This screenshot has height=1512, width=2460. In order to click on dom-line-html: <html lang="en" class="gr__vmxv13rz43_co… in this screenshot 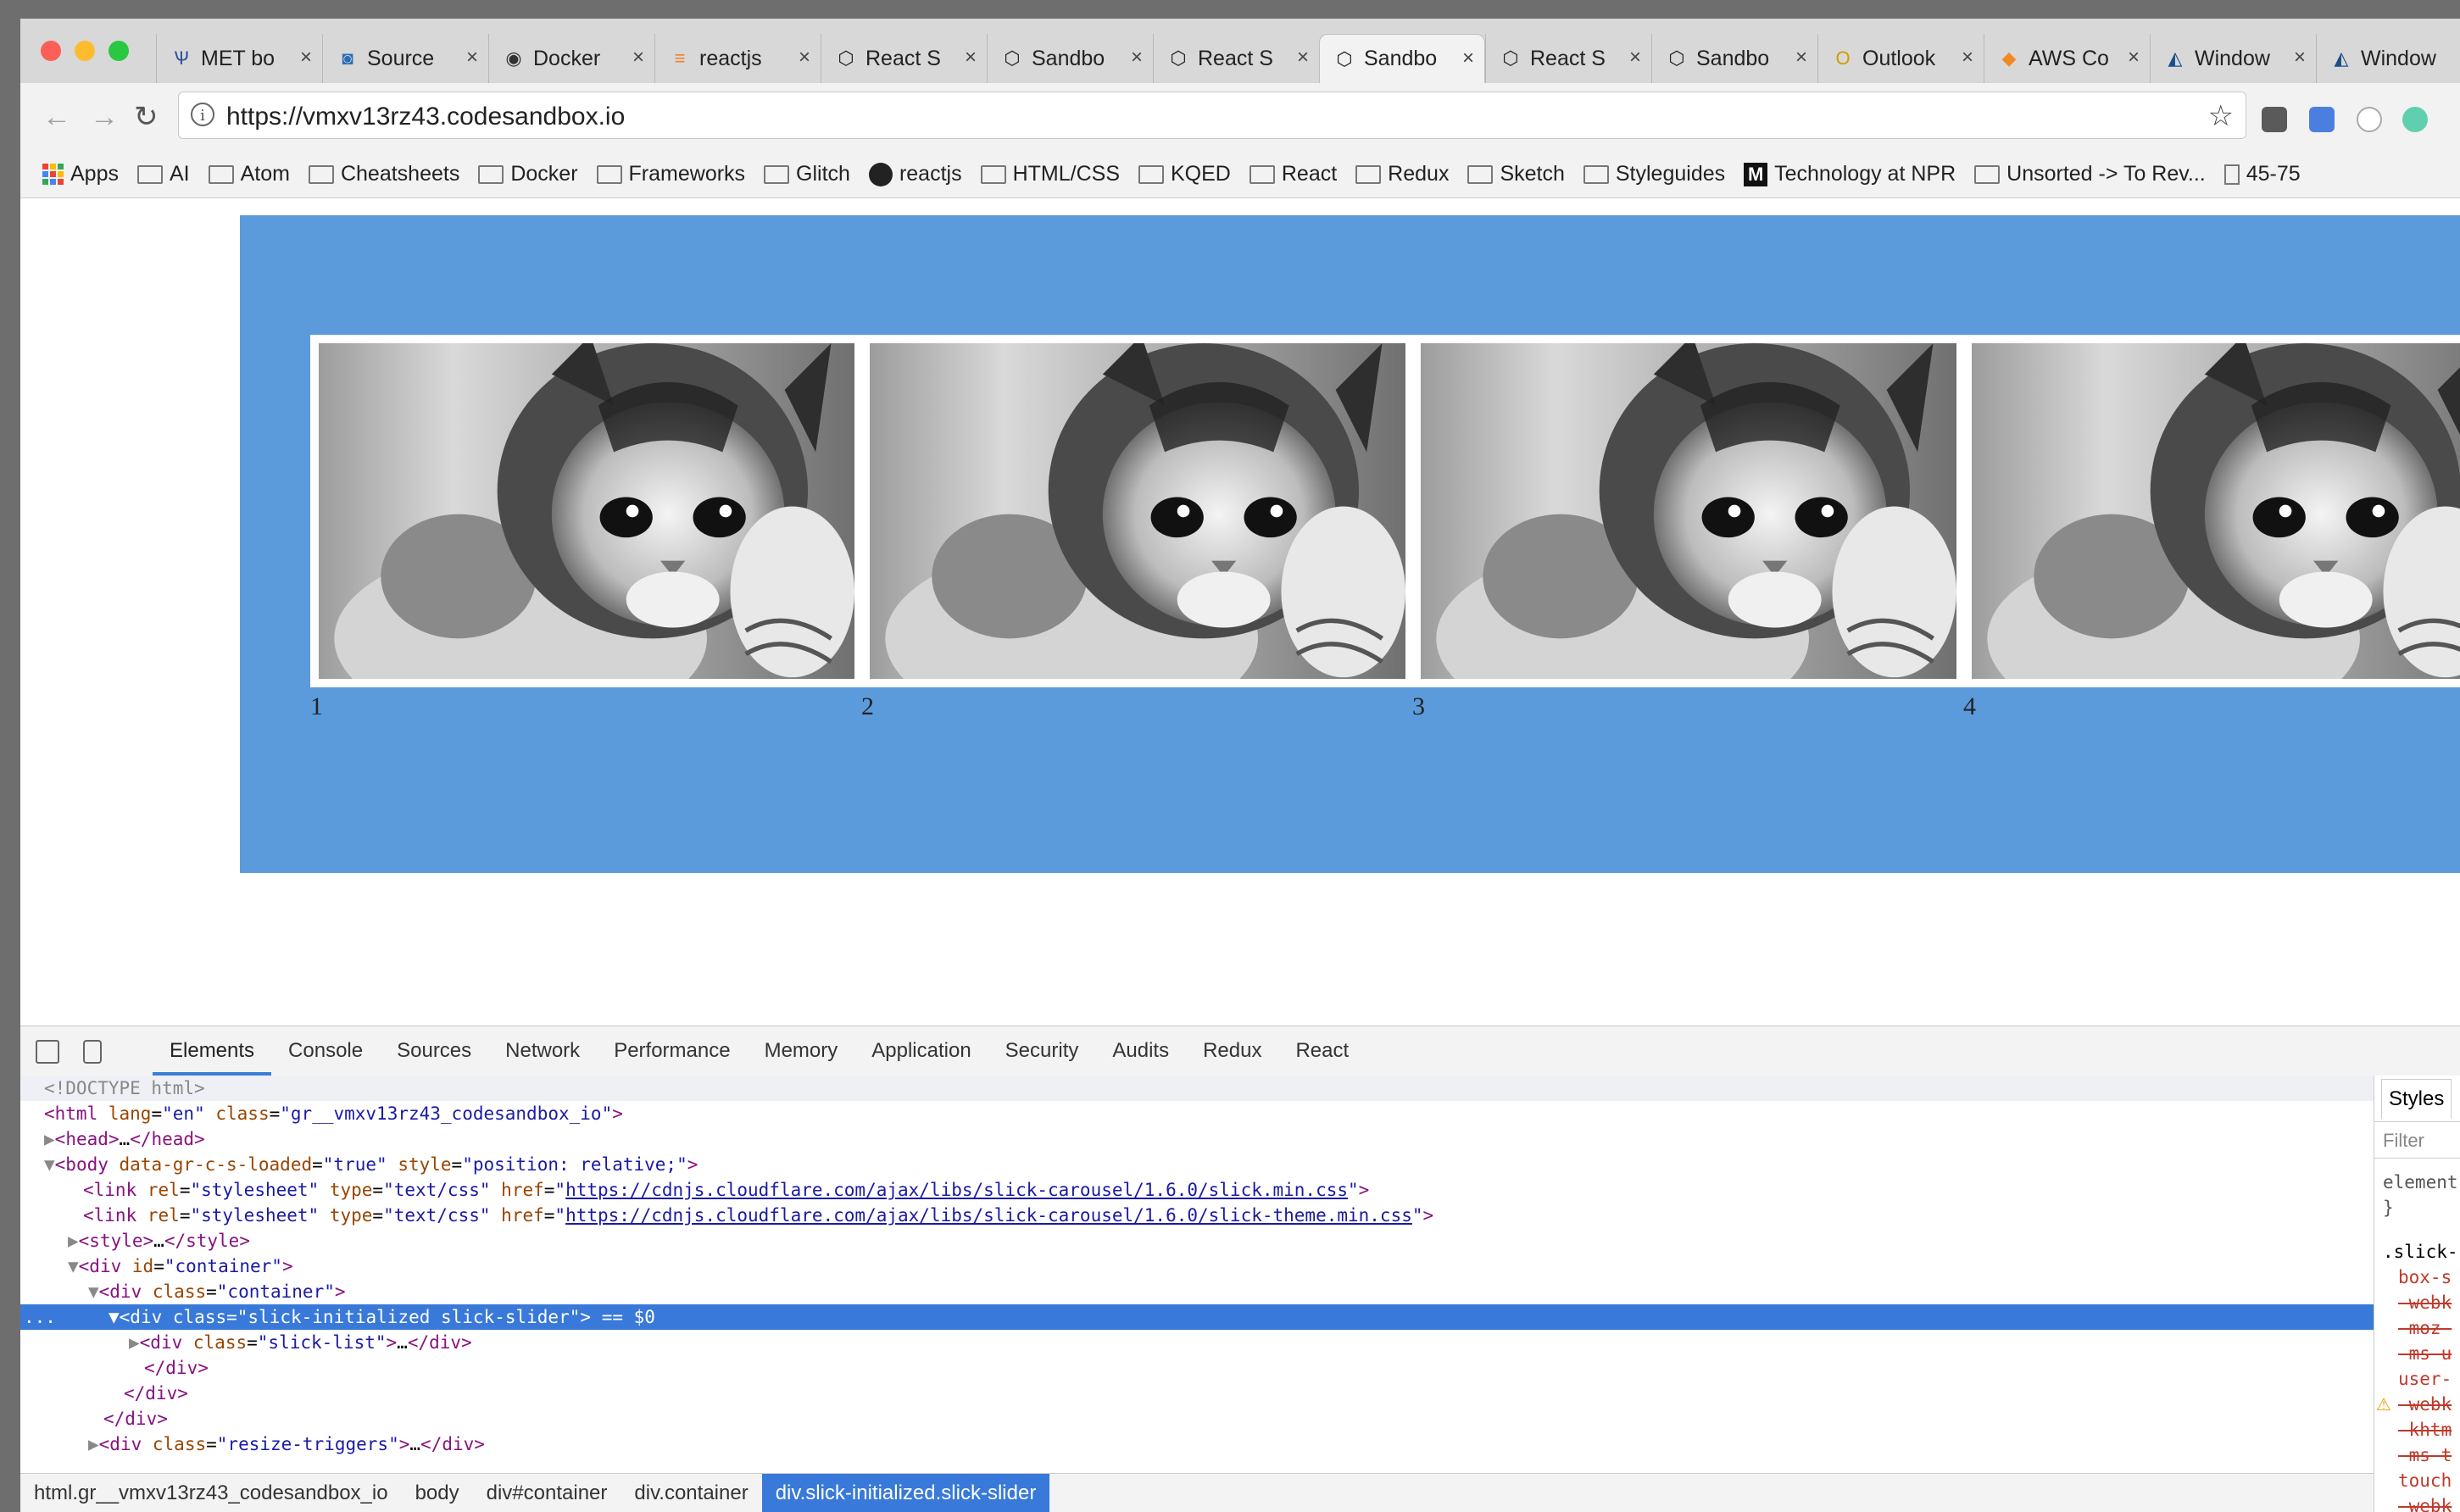, I will do `click(1197, 1113)`.